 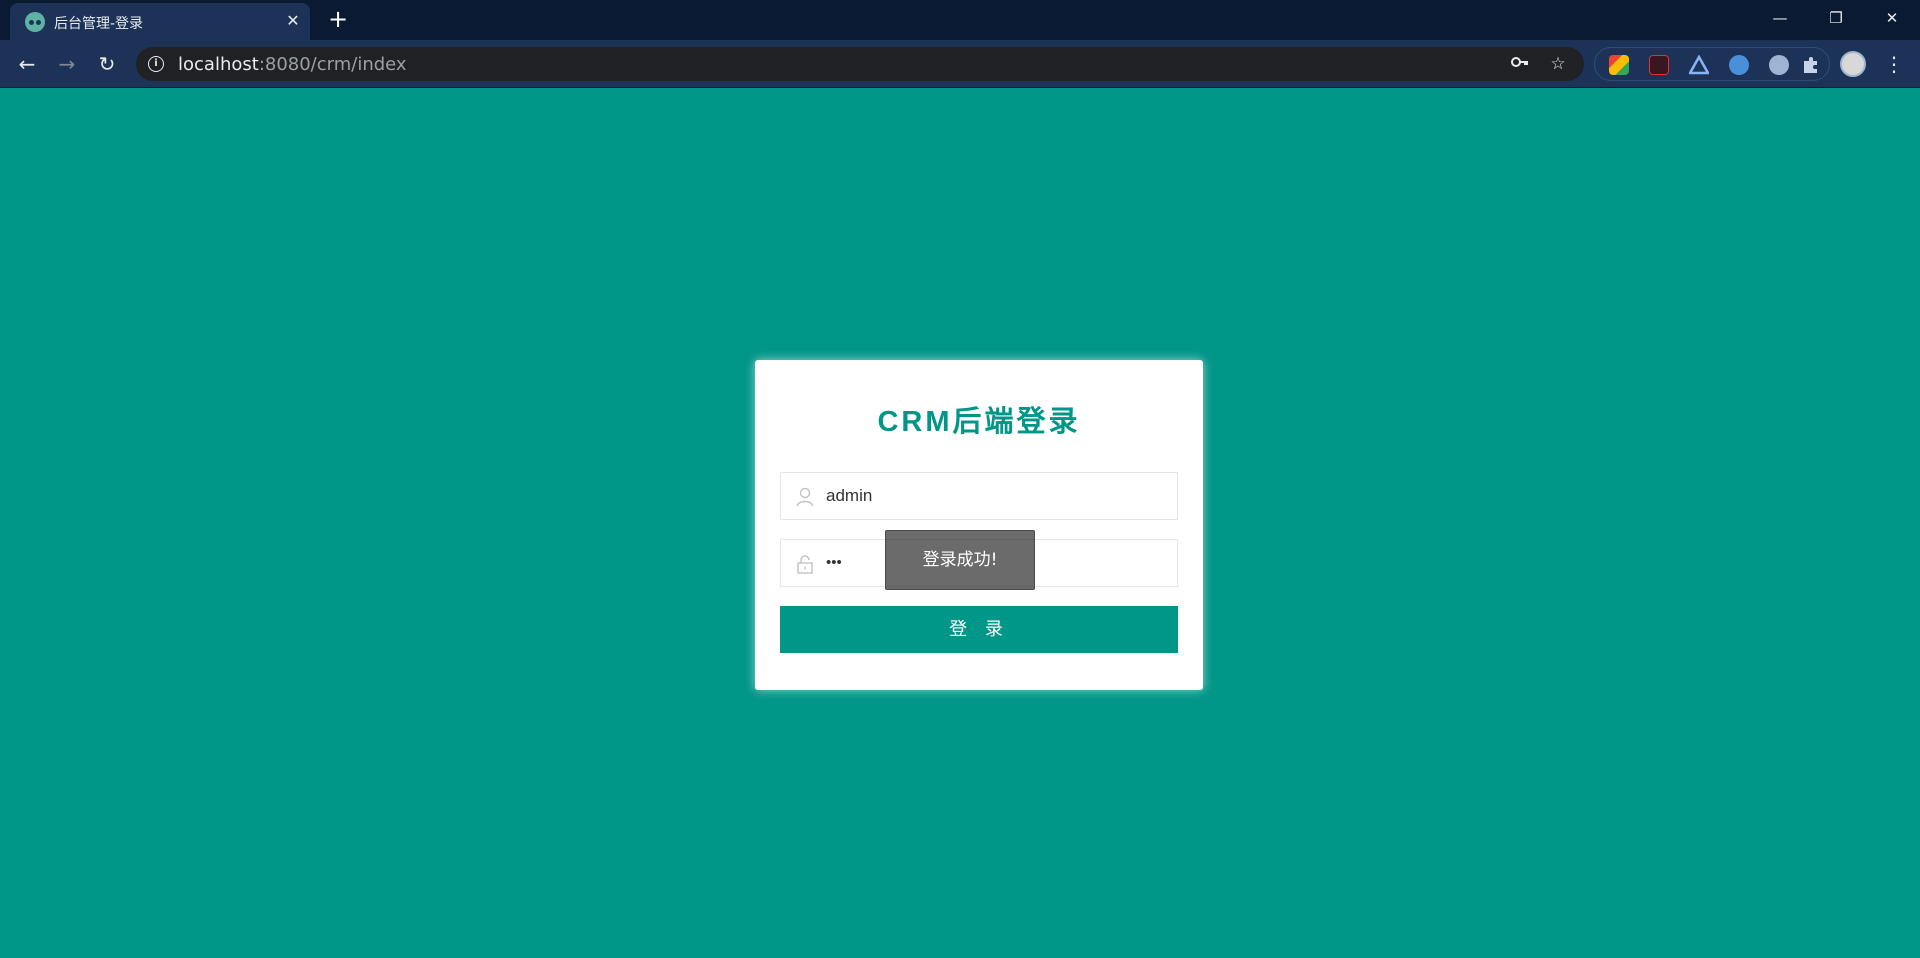 I want to click on bookmark-star-icon: ☆, so click(x=1558, y=64).